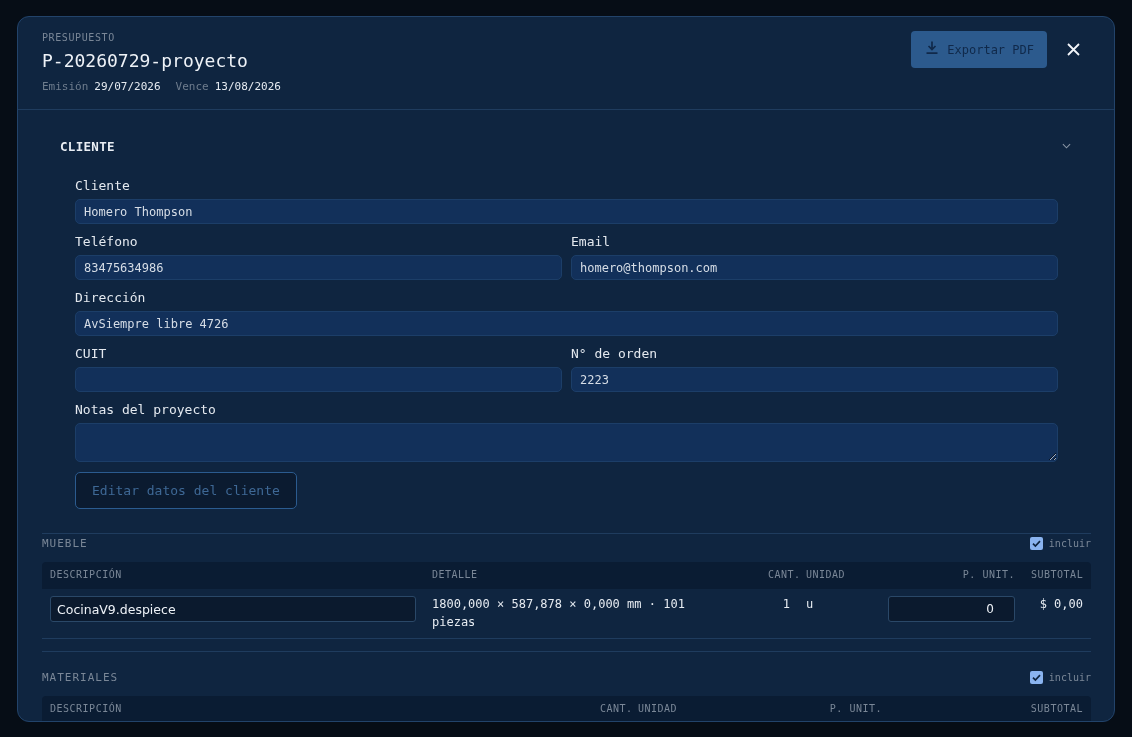 The height and width of the screenshot is (737, 1132). I want to click on unit-price-field: 0, so click(951, 609).